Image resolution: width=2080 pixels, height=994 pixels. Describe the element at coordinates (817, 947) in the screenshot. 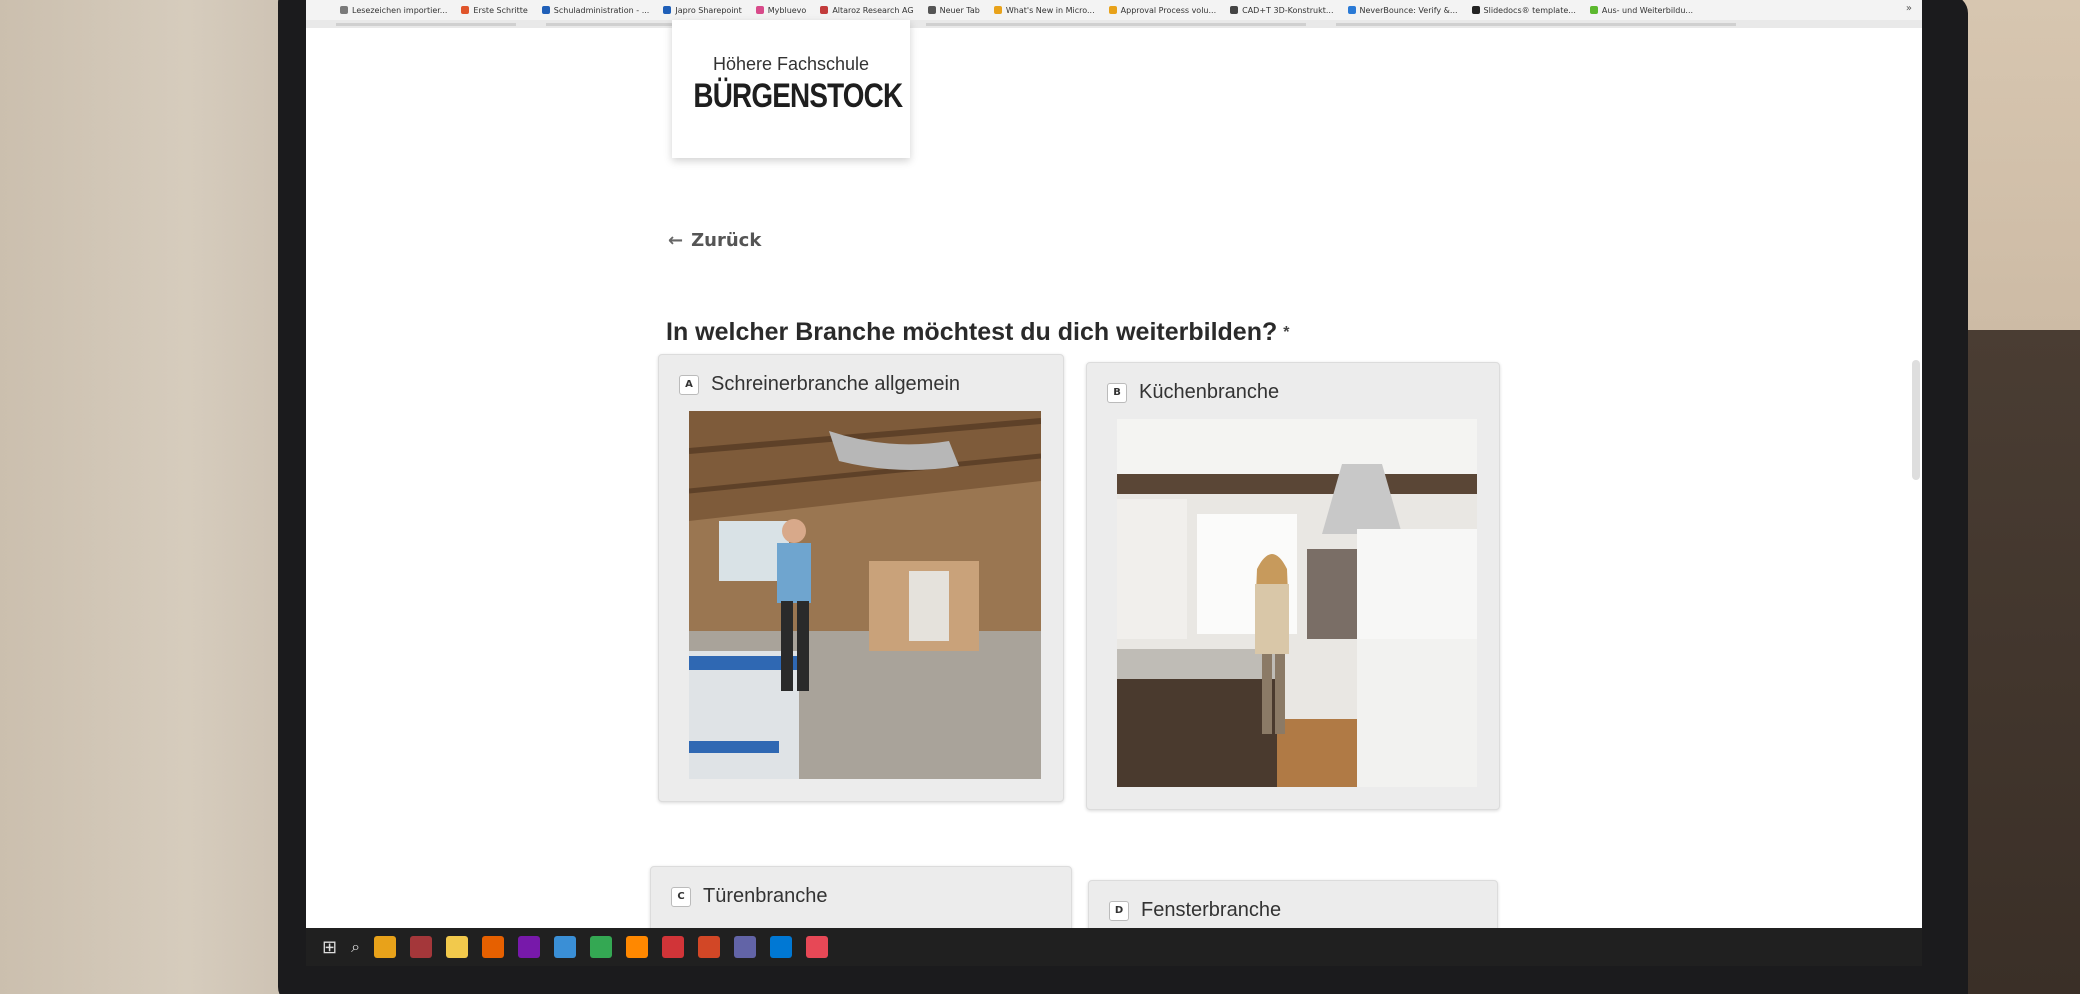

I see `app3-icon` at that location.